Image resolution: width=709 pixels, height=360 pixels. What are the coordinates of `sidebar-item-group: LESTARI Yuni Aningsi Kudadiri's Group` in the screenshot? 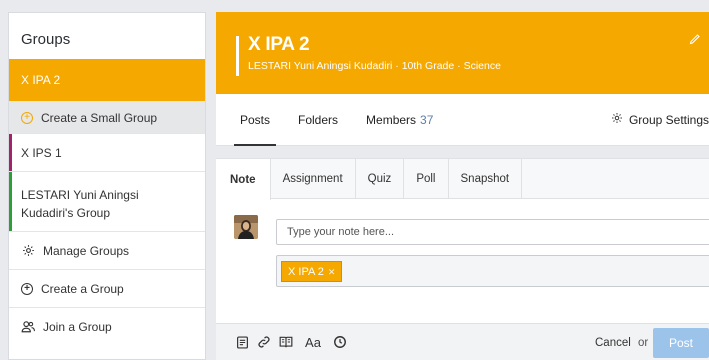 It's located at (107, 201).